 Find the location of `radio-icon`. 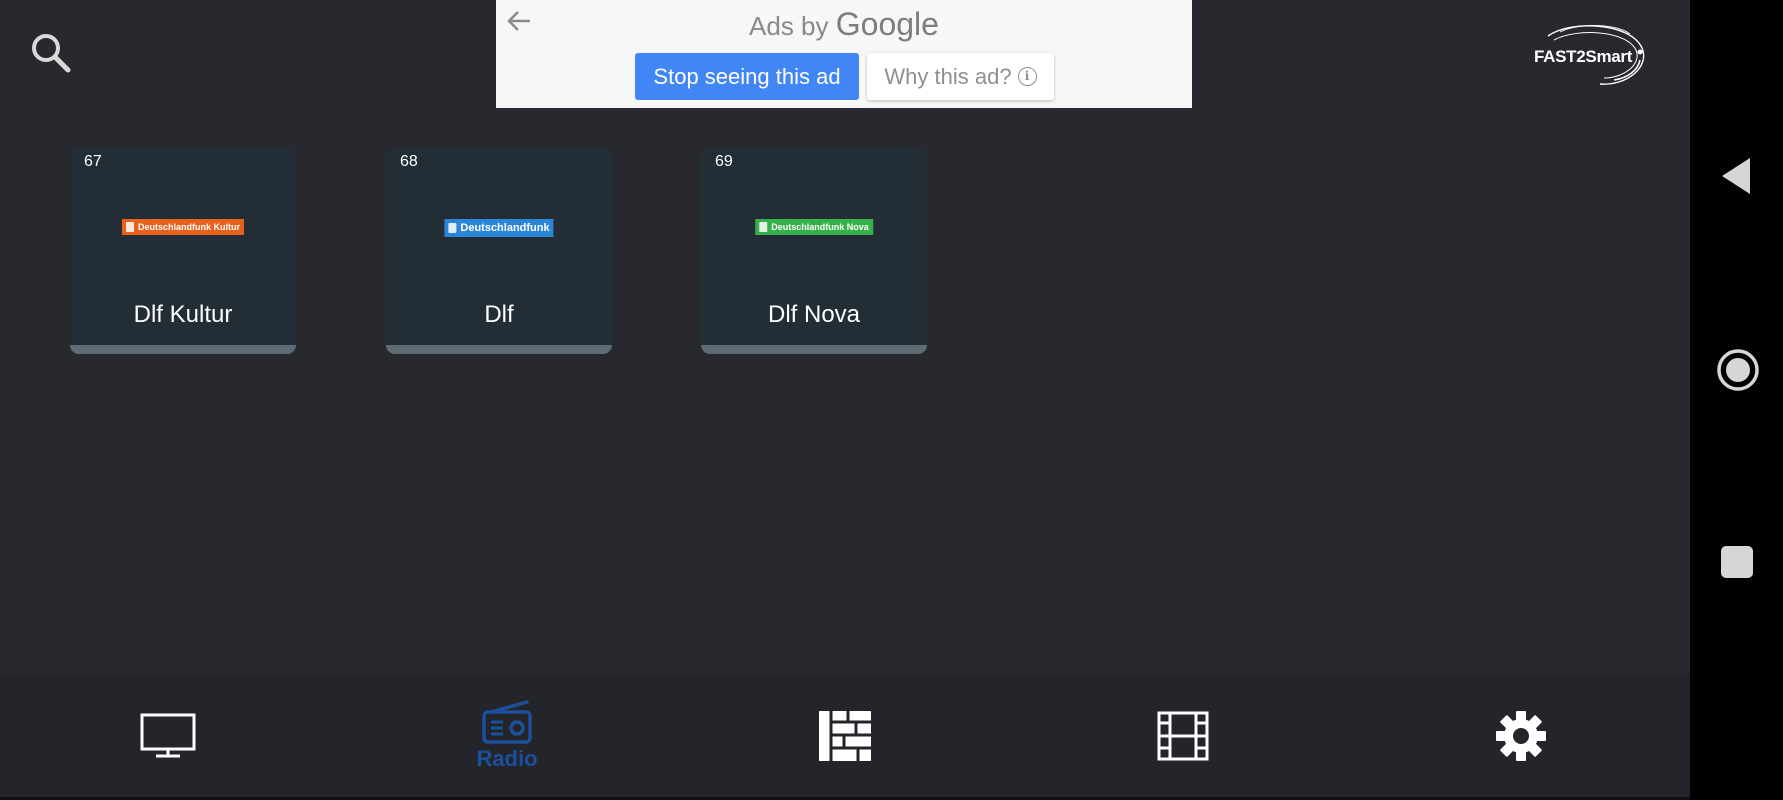

radio-icon is located at coordinates (507, 722).